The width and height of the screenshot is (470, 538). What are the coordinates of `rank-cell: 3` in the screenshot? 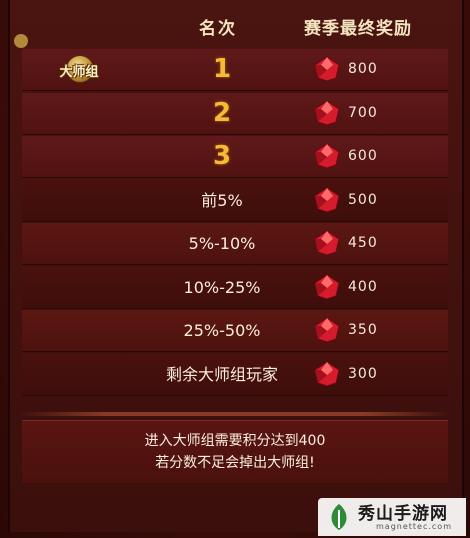 It's located at (222, 156).